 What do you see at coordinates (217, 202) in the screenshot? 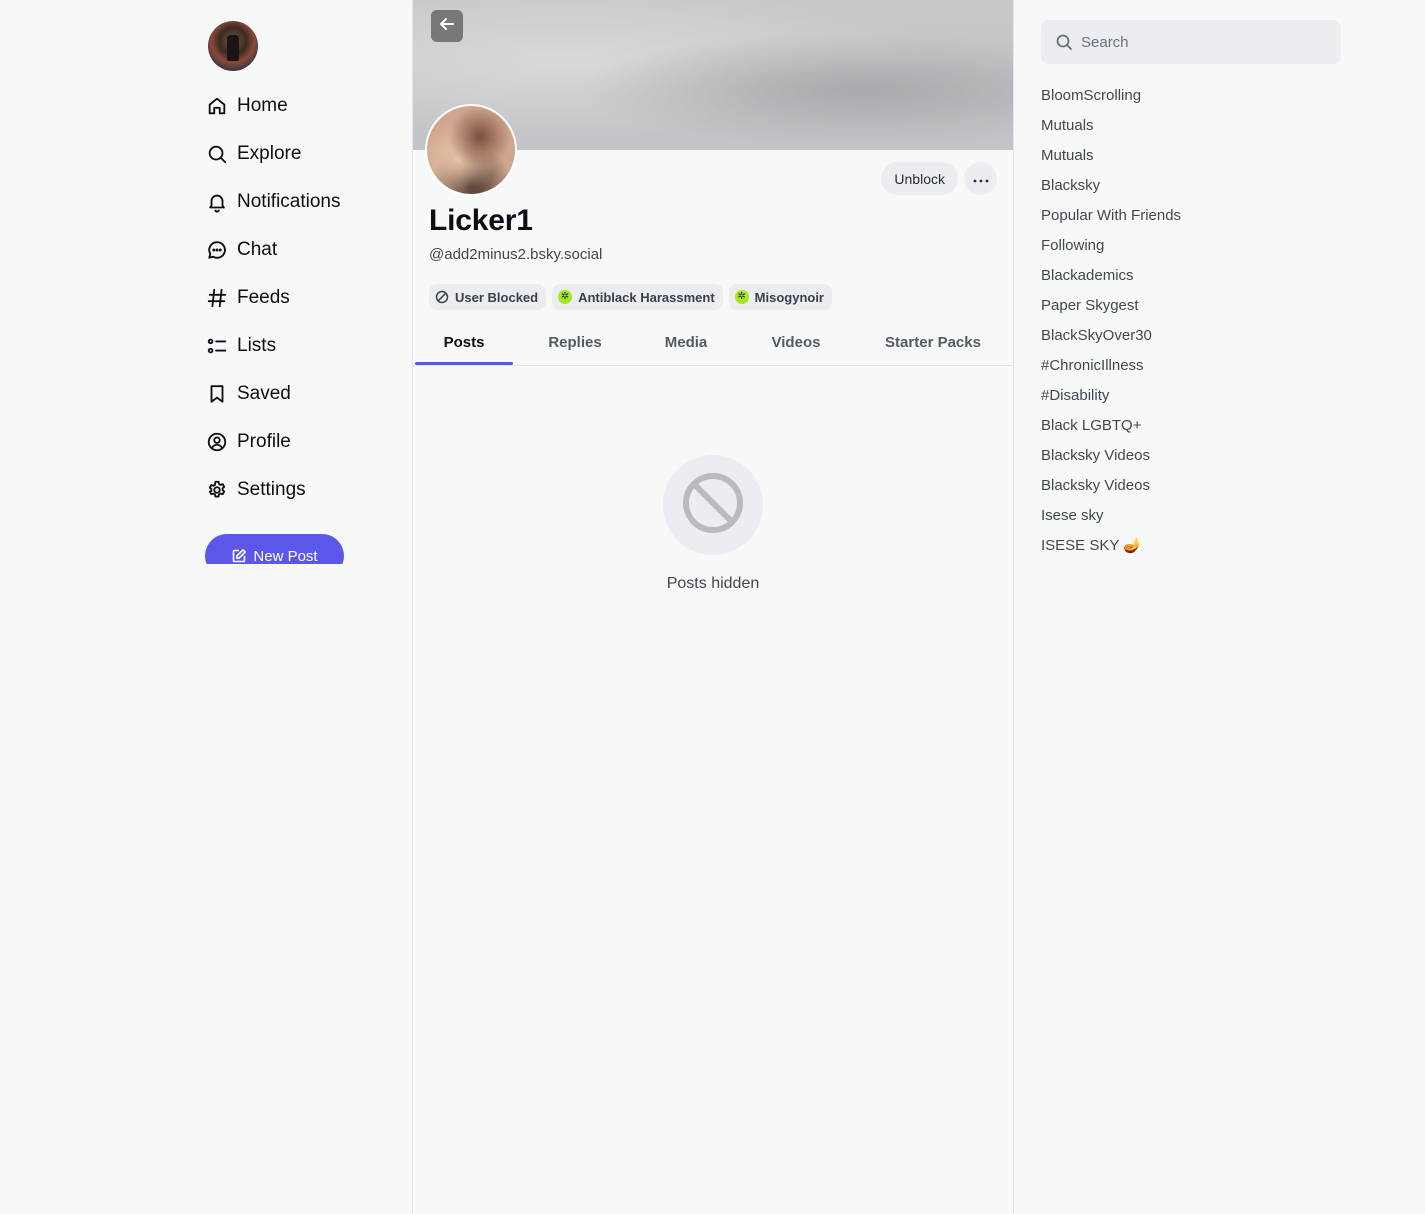
I see `bell-icon` at bounding box center [217, 202].